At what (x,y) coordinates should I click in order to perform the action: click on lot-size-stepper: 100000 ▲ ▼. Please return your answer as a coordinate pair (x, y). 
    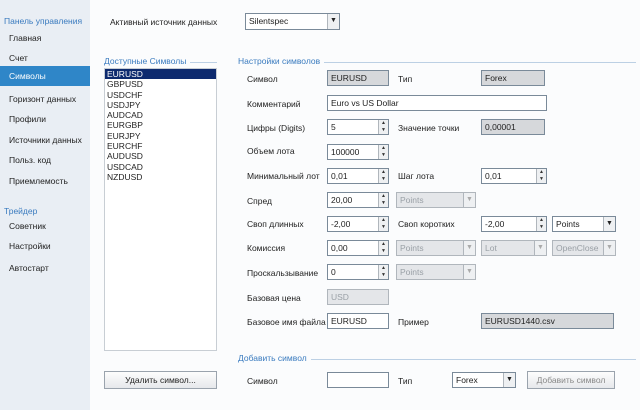
    Looking at the image, I should click on (358, 152).